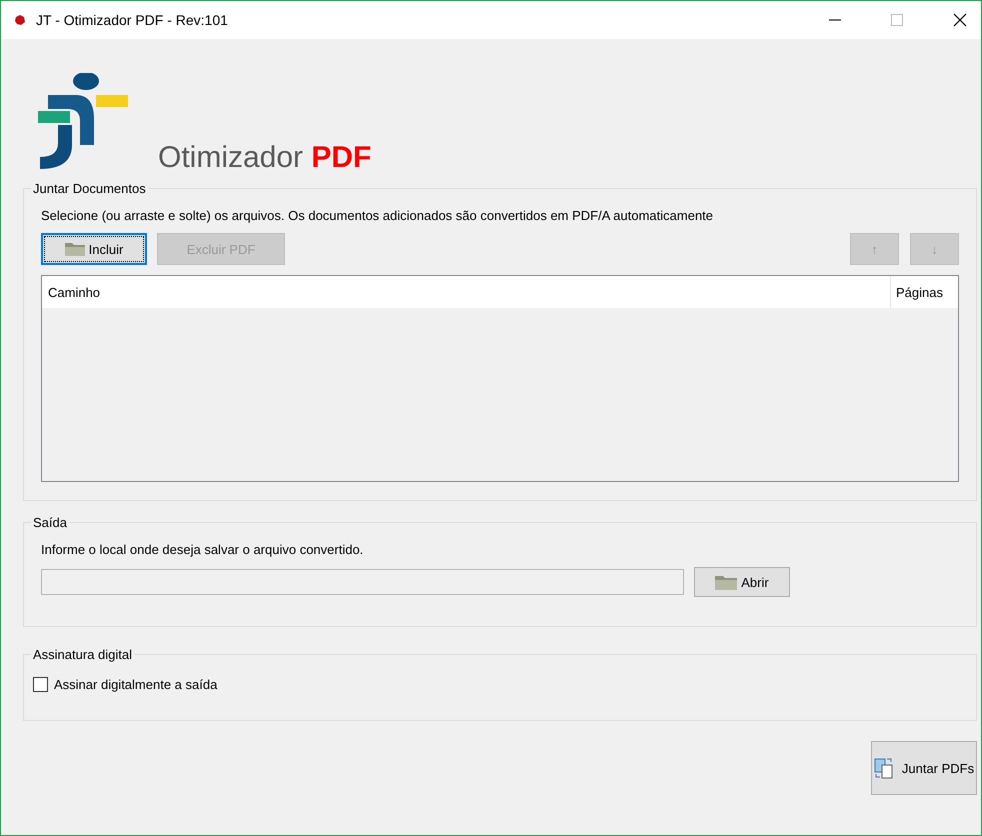 The image size is (982, 836). Describe the element at coordinates (84, 122) in the screenshot. I see `logo-icon` at that location.